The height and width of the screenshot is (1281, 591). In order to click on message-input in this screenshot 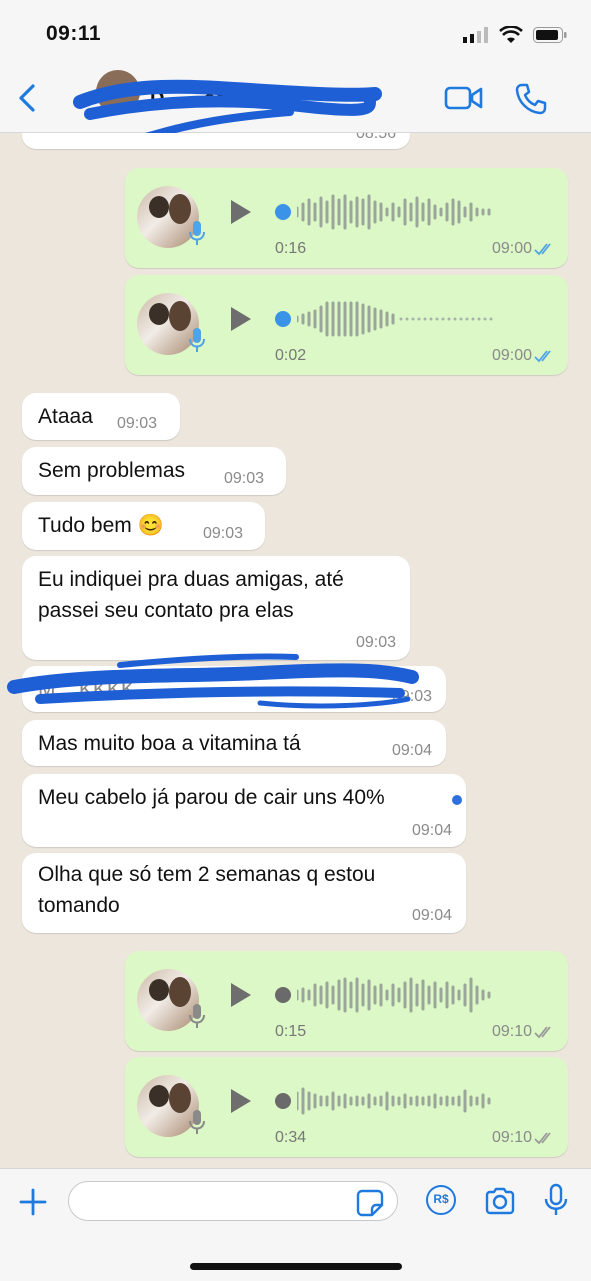, I will do `click(233, 1201)`.